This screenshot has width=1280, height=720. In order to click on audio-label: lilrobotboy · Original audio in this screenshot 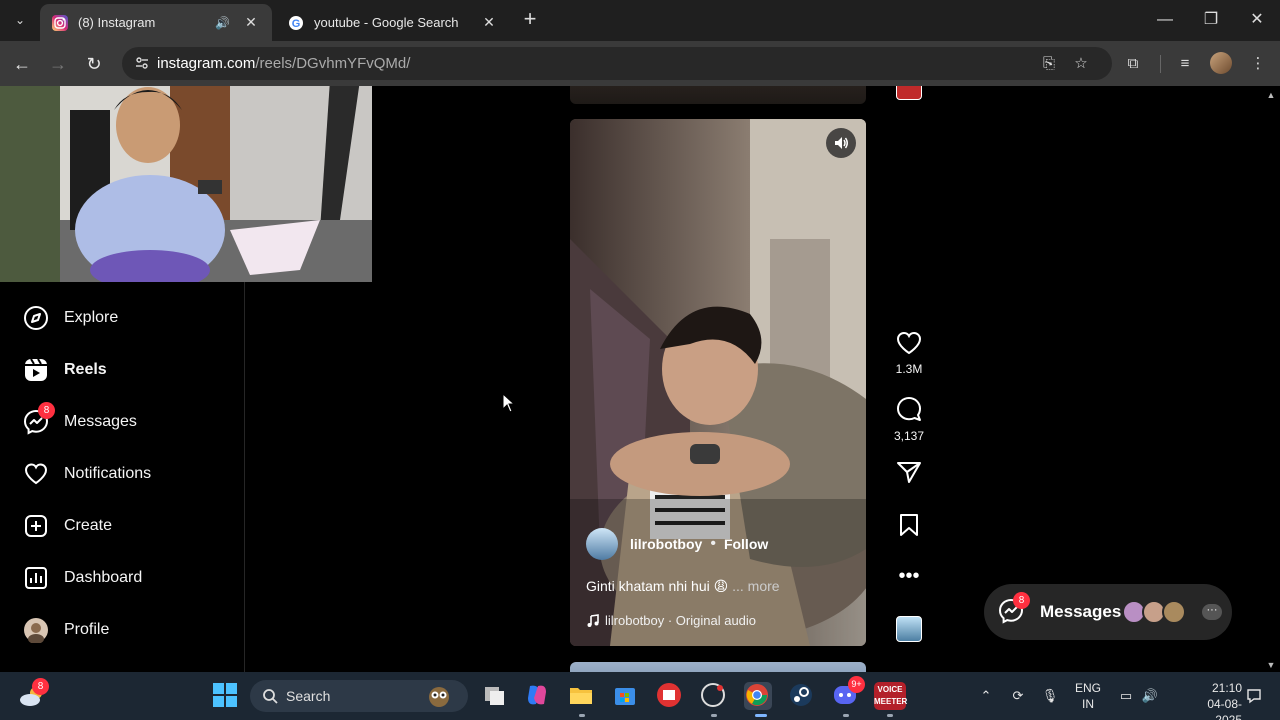, I will do `click(681, 620)`.